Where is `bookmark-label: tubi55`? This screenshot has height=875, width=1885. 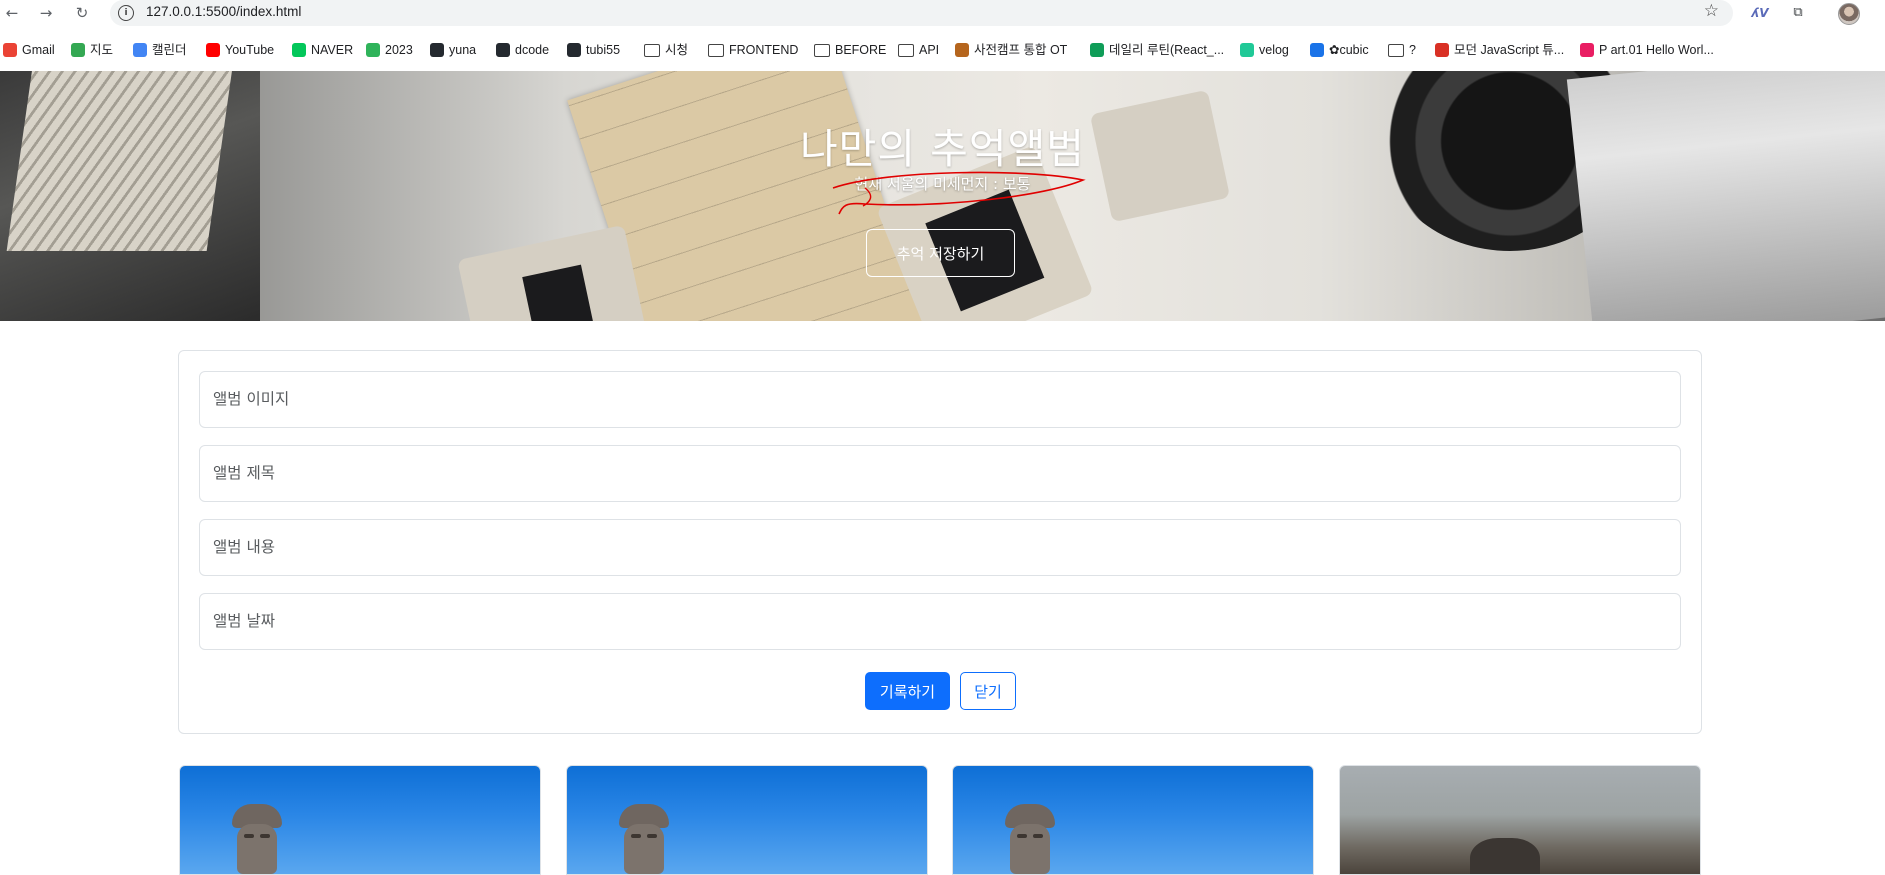 bookmark-label: tubi55 is located at coordinates (603, 50).